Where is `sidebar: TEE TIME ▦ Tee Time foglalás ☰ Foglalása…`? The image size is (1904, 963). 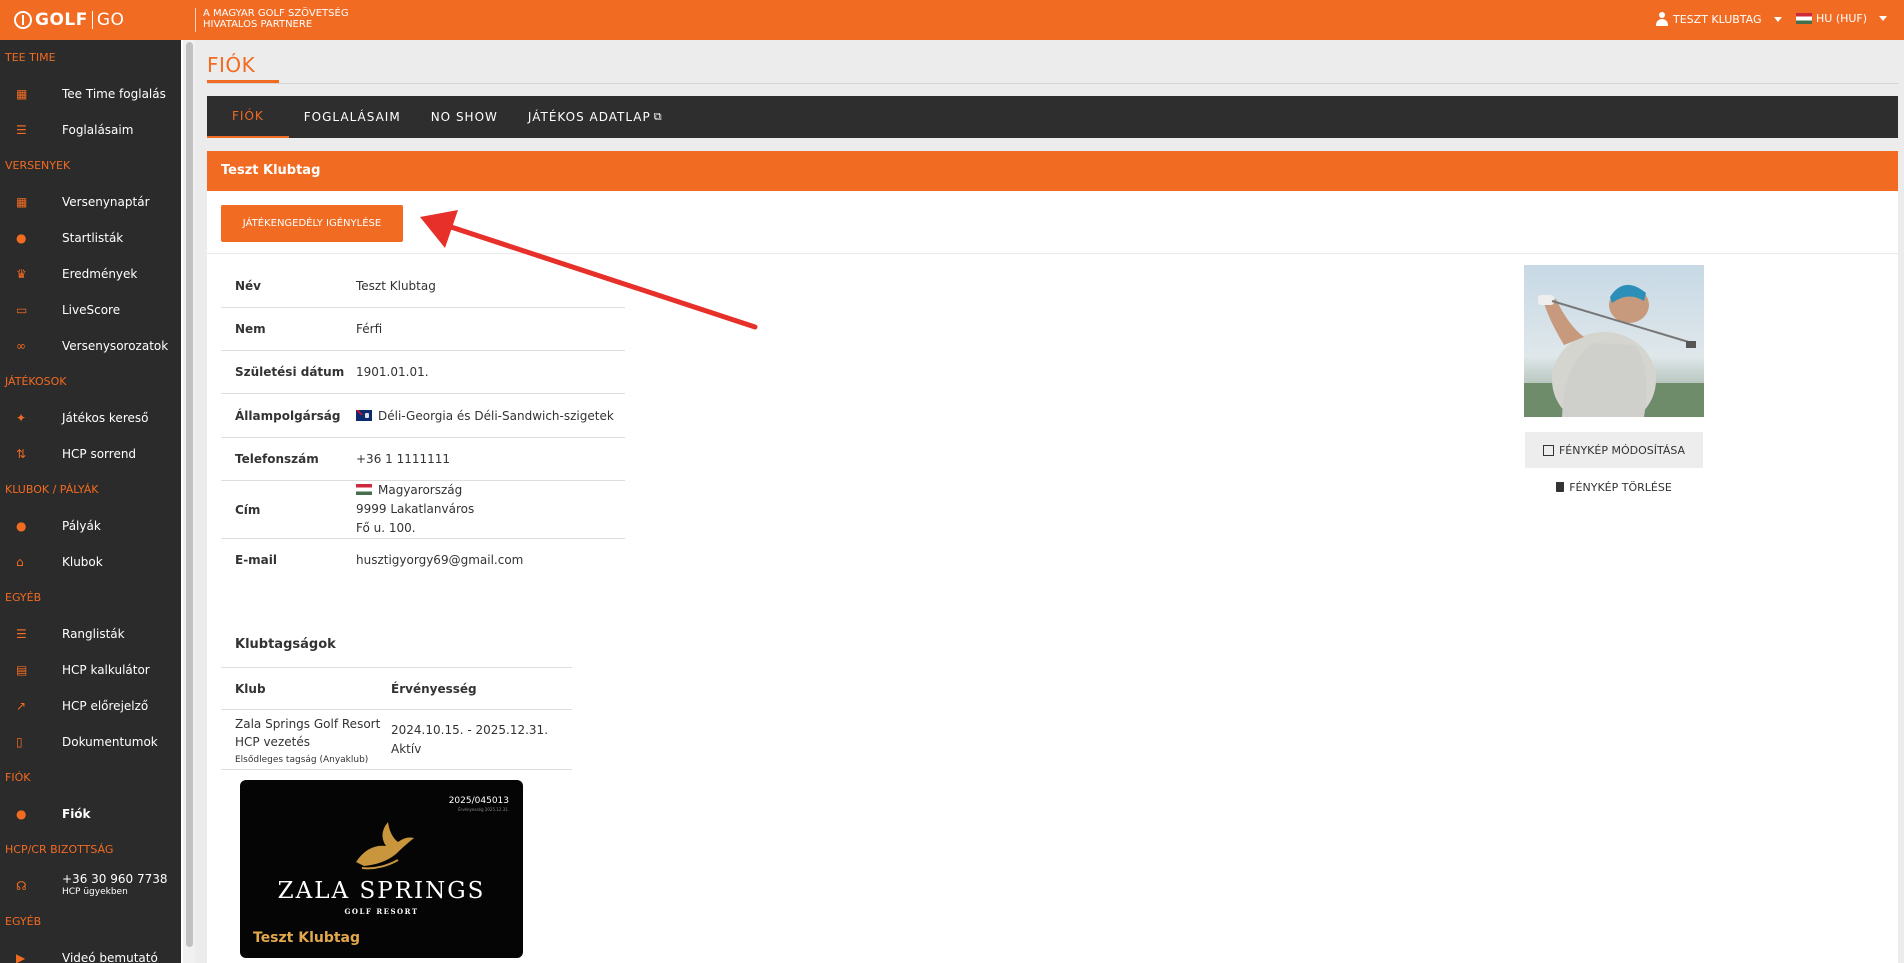
sidebar: TEE TIME ▦ Tee Time foglalás ☰ Foglalása… is located at coordinates (90, 501).